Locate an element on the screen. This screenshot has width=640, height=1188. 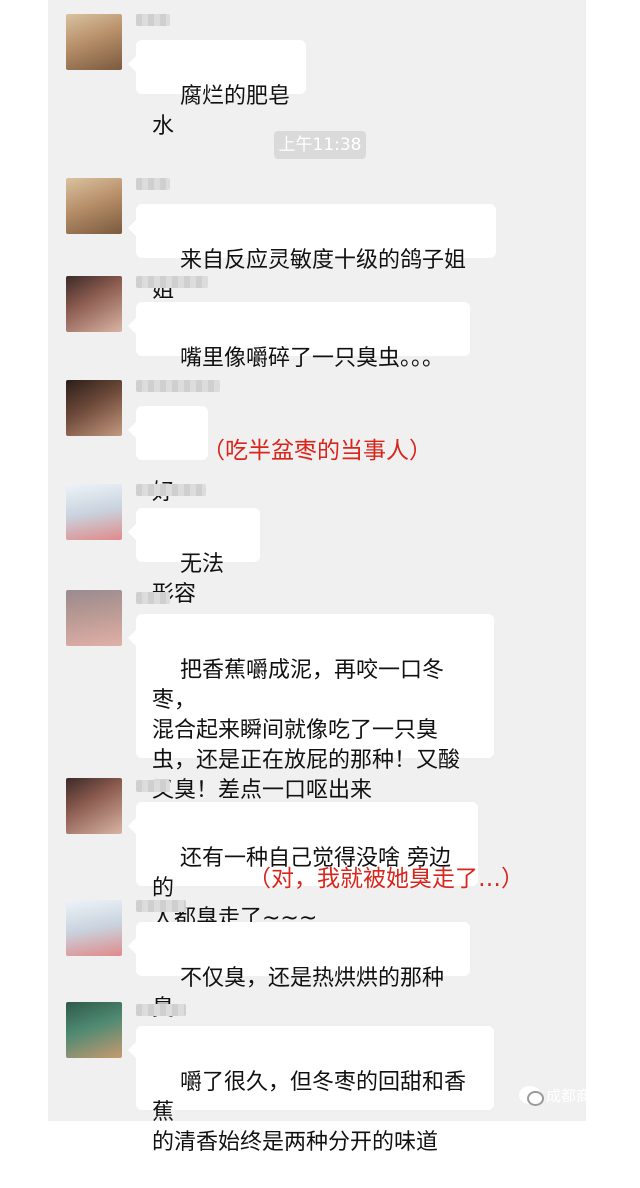
message-text: 嚼了很久，但冬枣的回甜和香蕉 的清香始终是两种分开的味道 is located at coordinates (309, 1112).